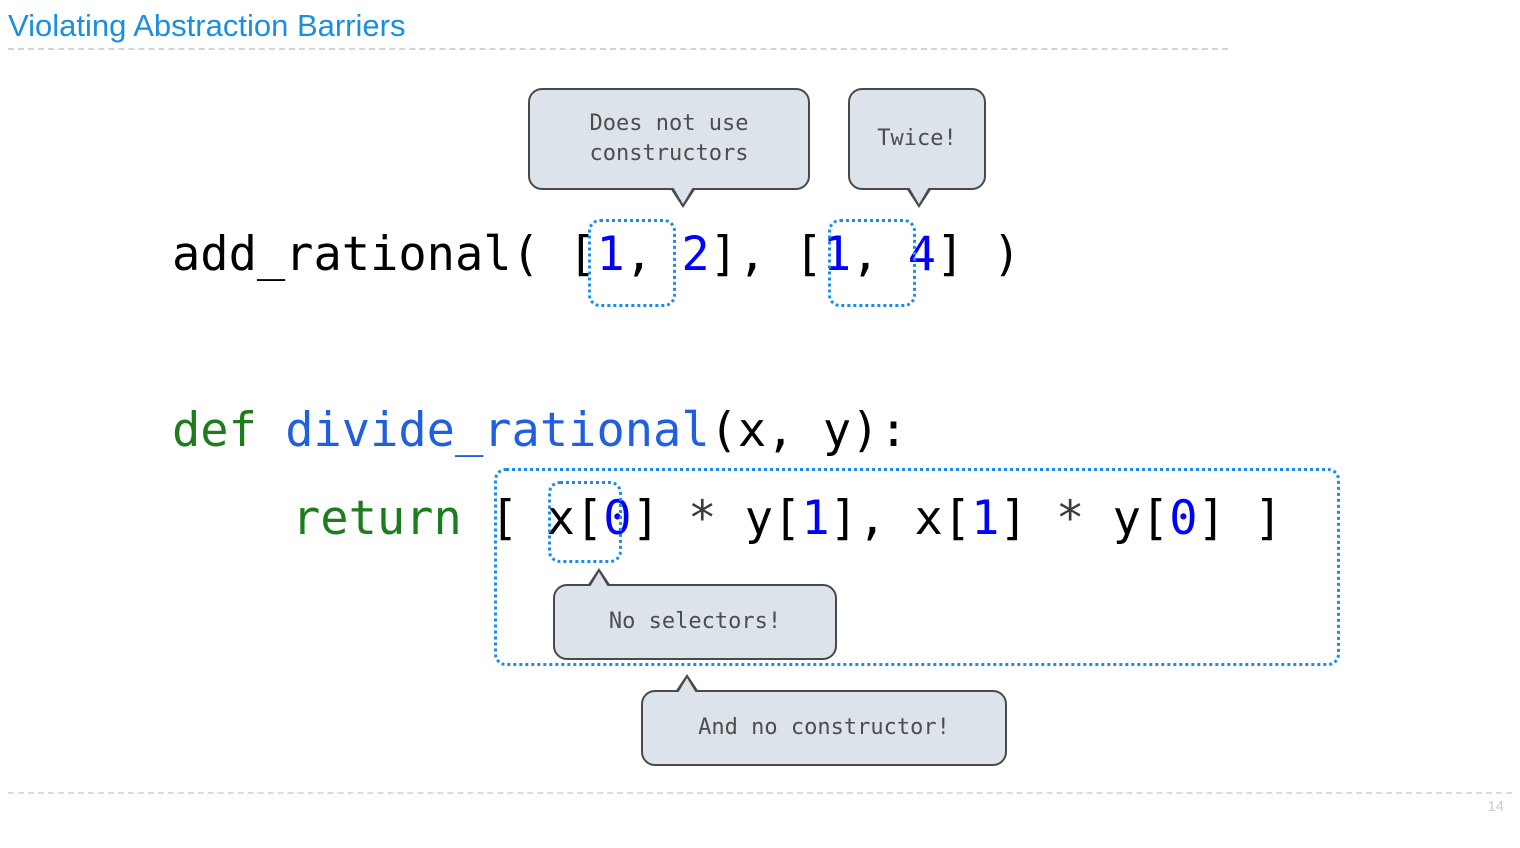  I want to click on term2-variable: y[, so click(773, 518).